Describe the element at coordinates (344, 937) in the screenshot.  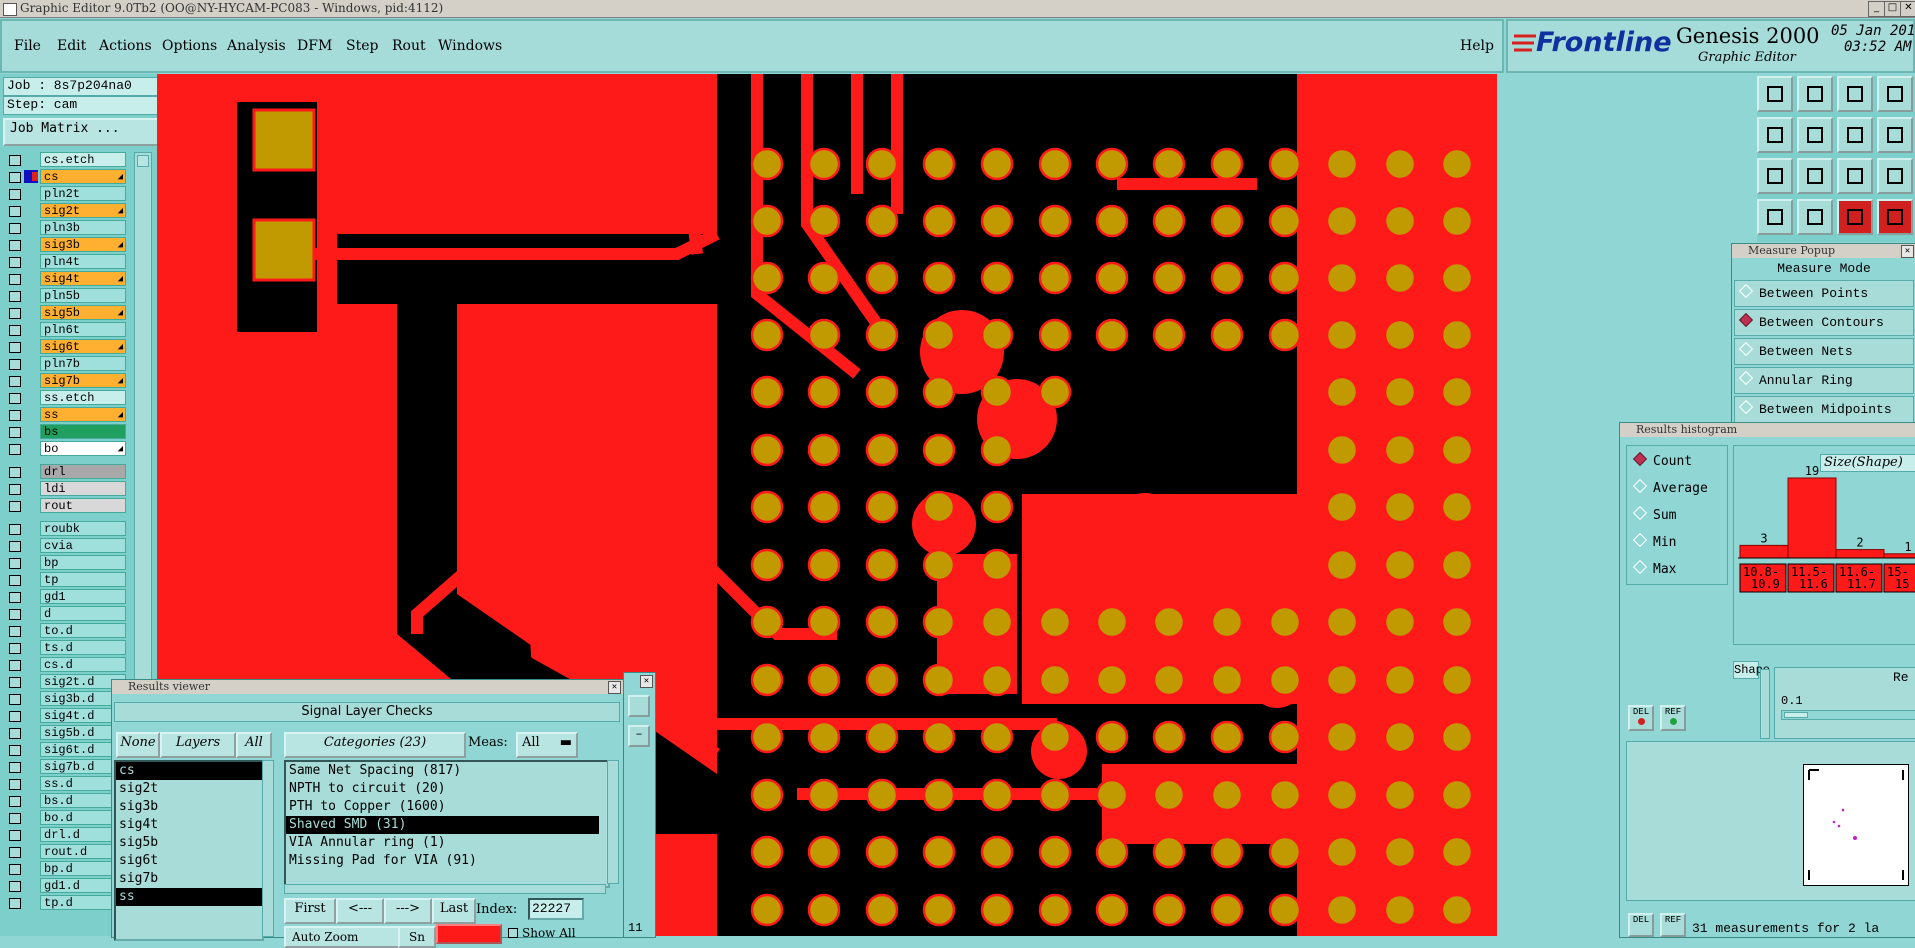
I see `auto-zoom-select: Auto Zoom` at that location.